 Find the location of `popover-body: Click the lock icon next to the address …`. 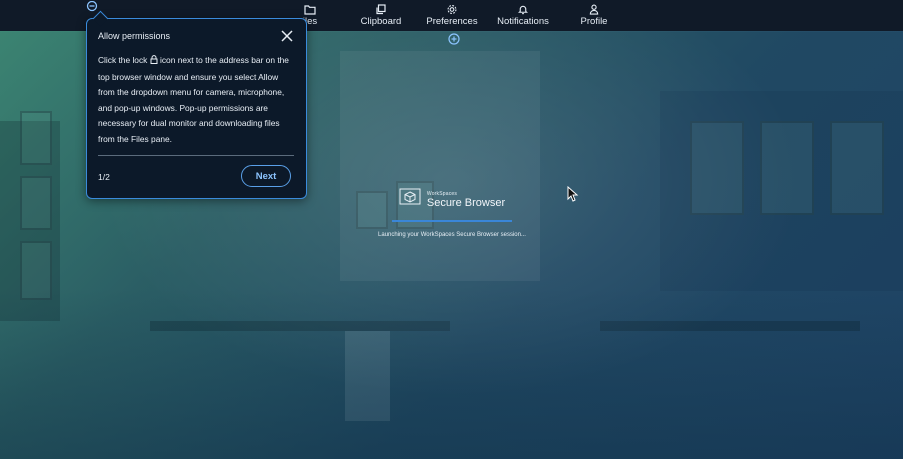

popover-body: Click the lock icon next to the address … is located at coordinates (196, 100).